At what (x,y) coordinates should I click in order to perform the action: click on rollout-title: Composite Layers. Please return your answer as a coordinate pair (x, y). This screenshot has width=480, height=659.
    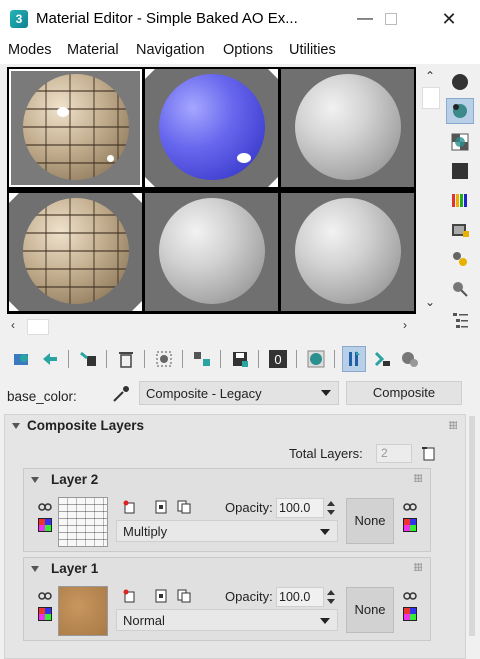
    Looking at the image, I should click on (85, 425).